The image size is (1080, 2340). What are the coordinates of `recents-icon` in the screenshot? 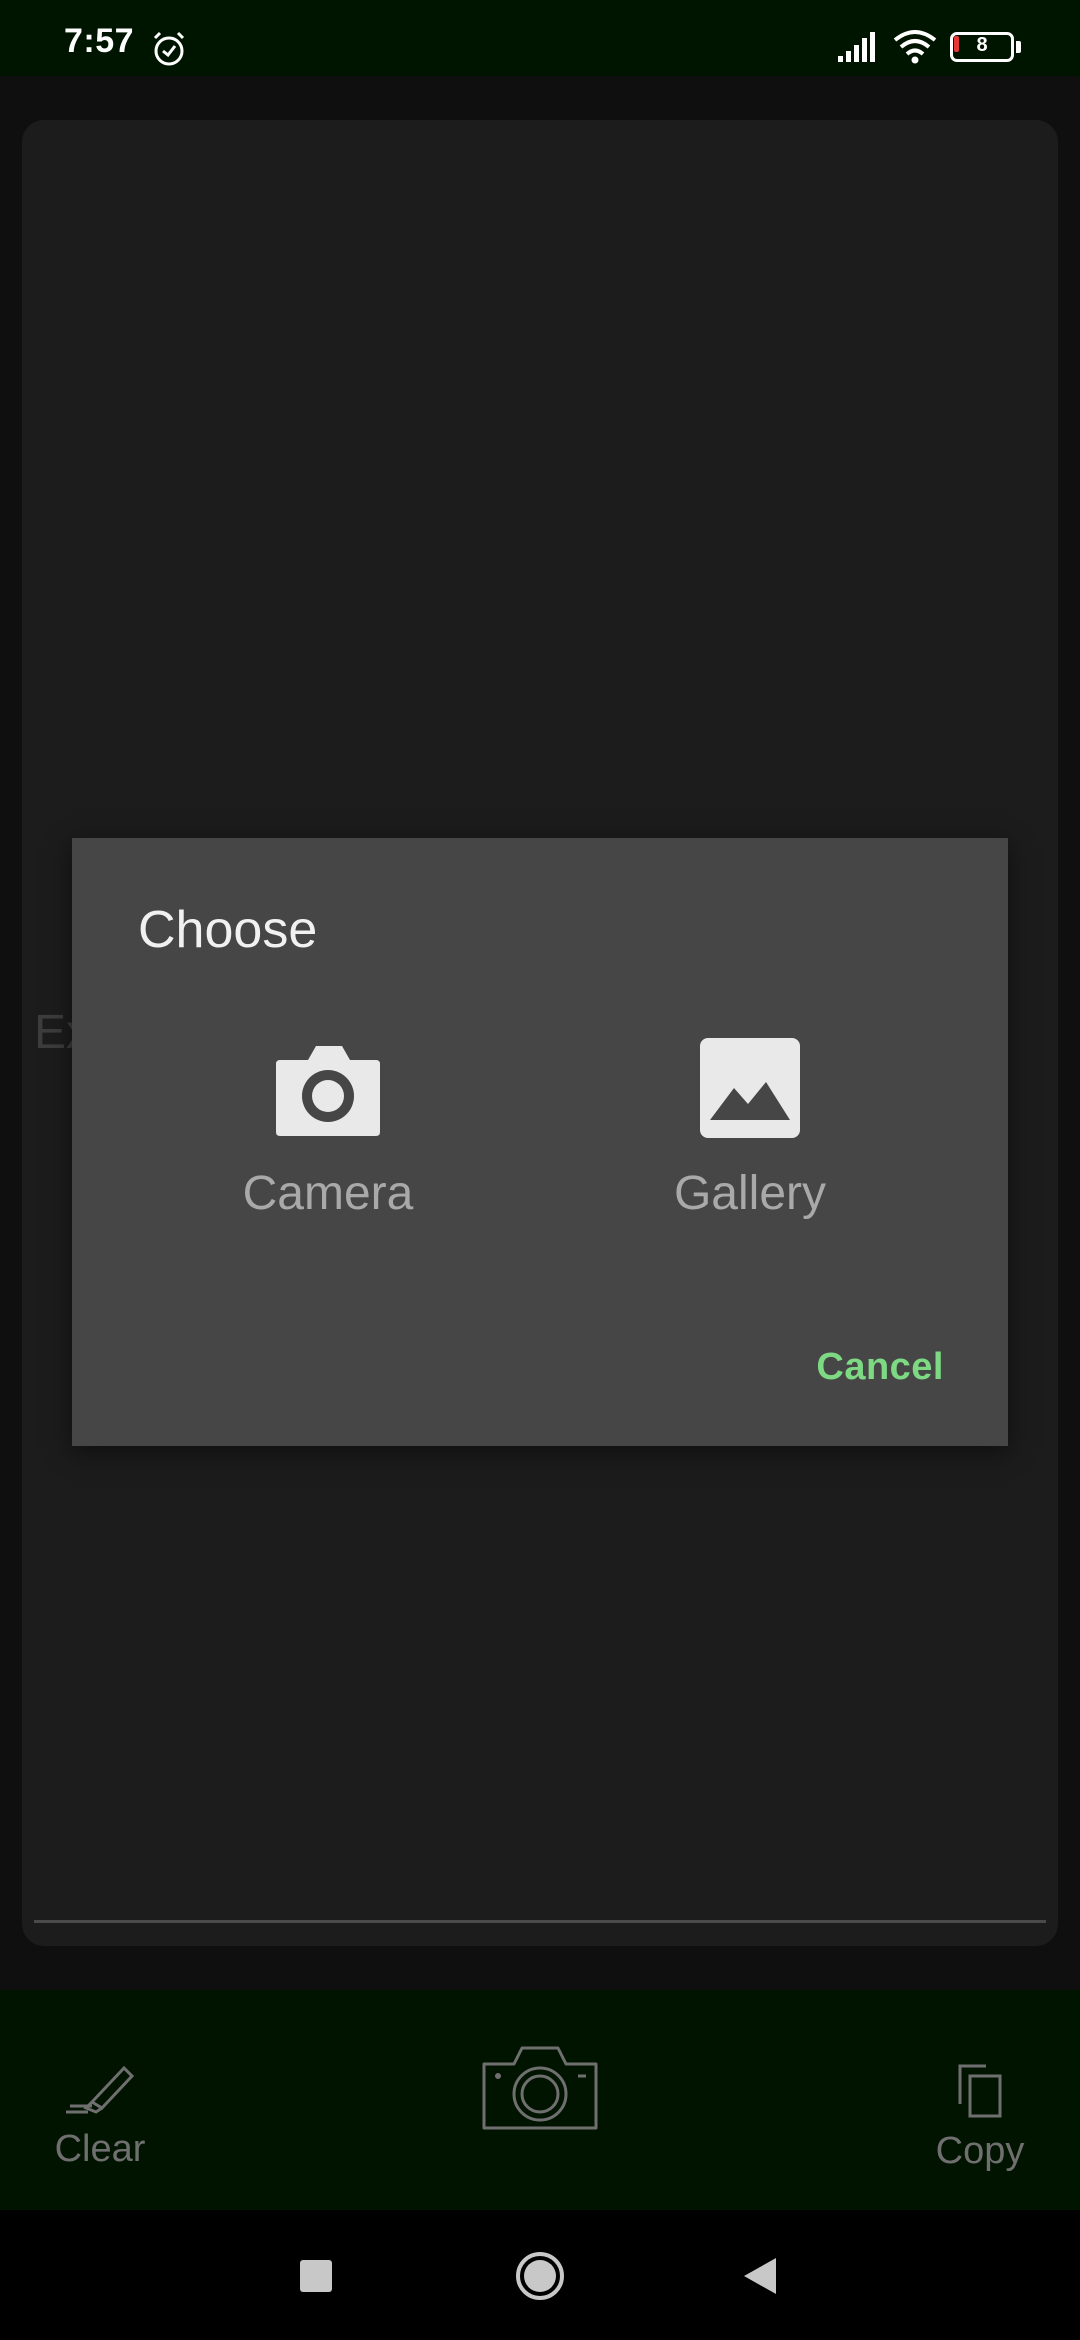 It's located at (316, 2276).